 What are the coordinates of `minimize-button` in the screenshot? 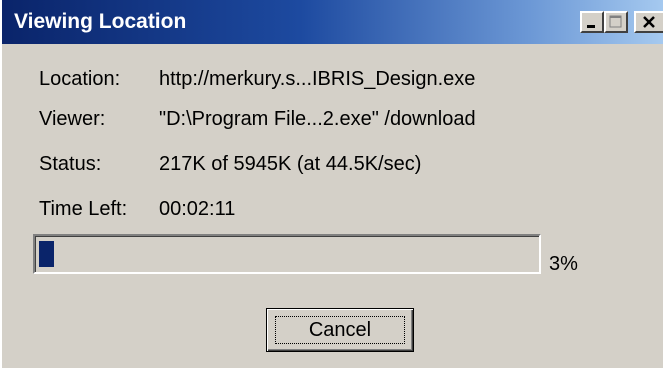 It's located at (592, 22).